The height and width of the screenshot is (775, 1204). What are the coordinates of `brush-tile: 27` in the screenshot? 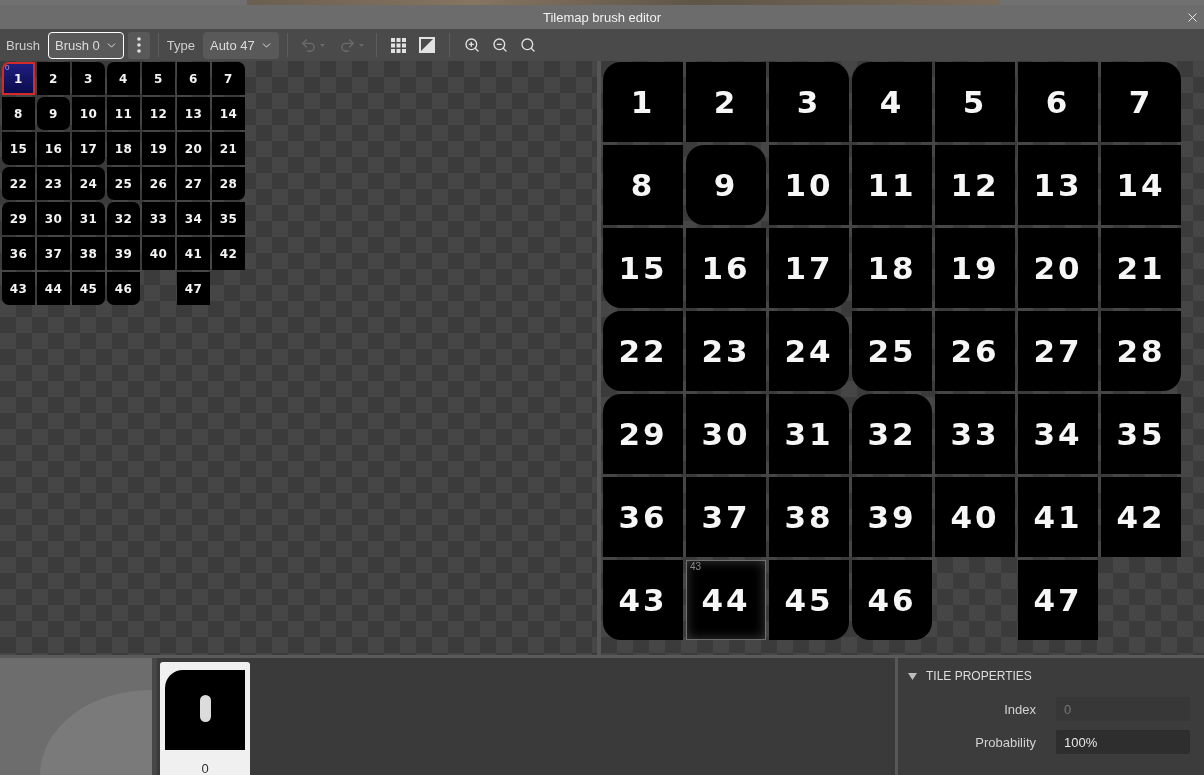 It's located at (1058, 351).